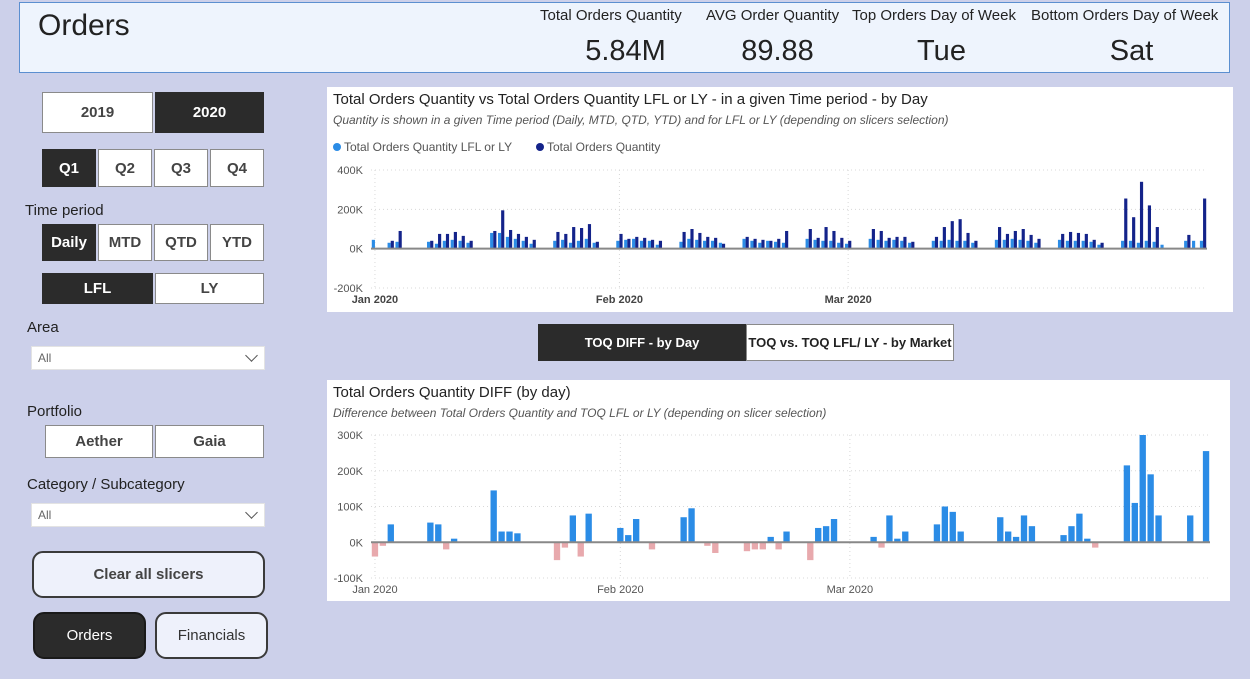 This screenshot has width=1250, height=679. I want to click on toggle-toq-by-market: TOQ vs. TOQ LFL/ LY - by Market, so click(850, 342).